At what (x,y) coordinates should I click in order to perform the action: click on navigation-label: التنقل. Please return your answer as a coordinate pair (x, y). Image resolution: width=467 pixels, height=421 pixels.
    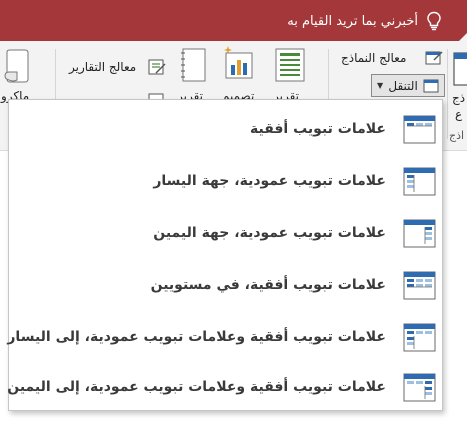
    Looking at the image, I should click on (403, 85).